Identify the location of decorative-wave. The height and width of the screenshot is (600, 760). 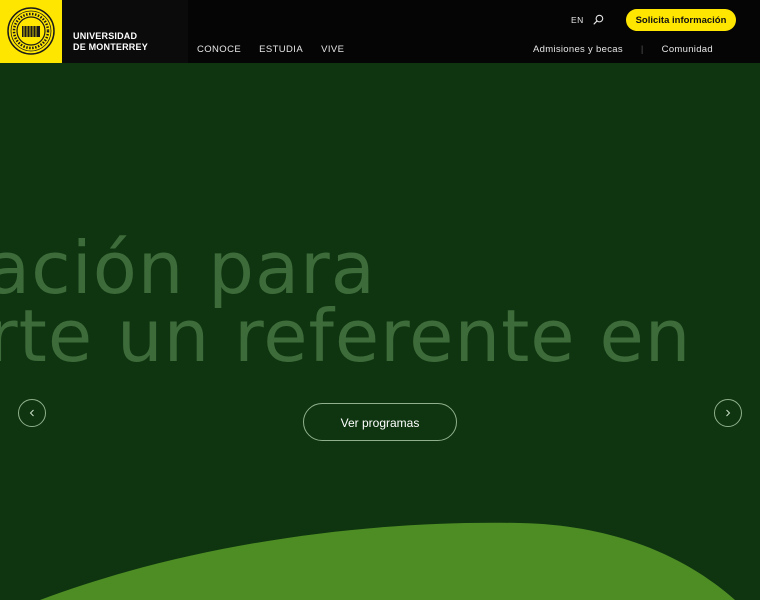
(387, 561).